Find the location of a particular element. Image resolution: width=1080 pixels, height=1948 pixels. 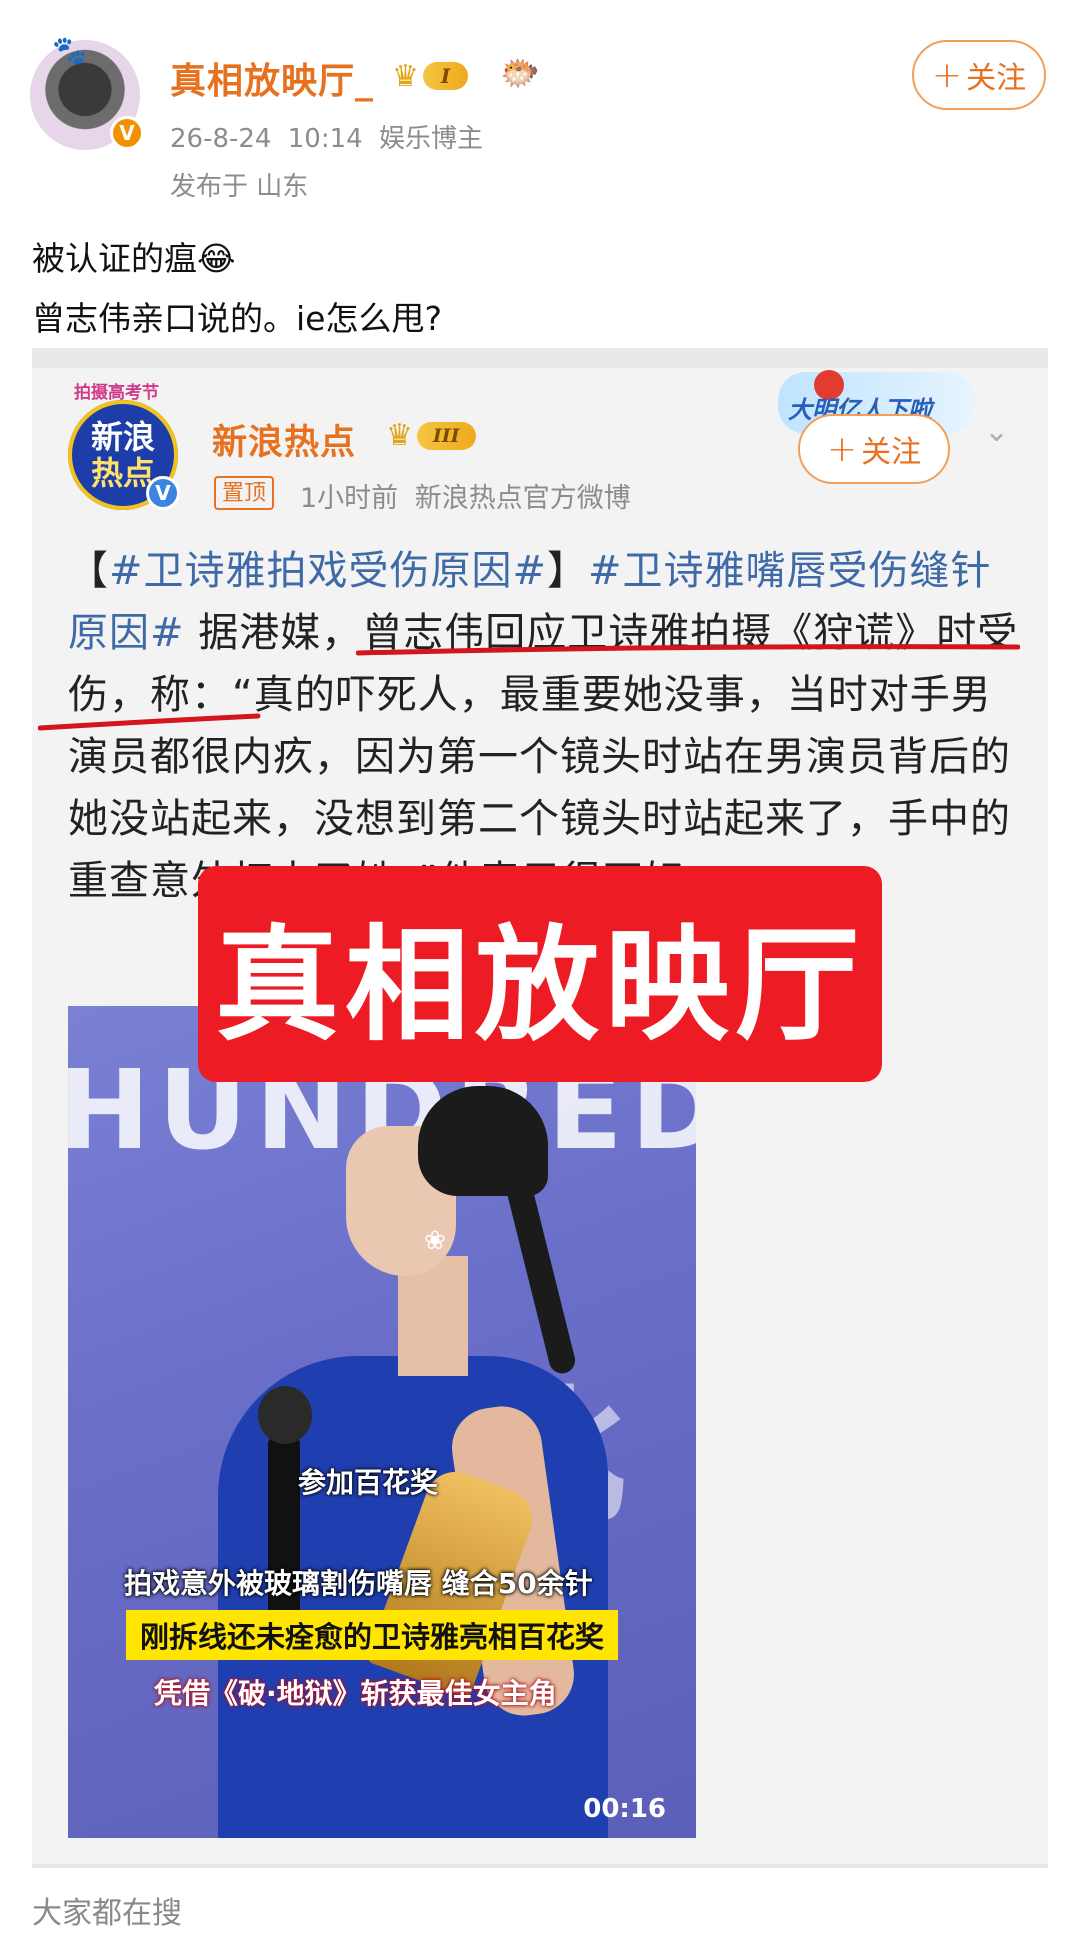

card-top-divider is located at coordinates (540, 358).